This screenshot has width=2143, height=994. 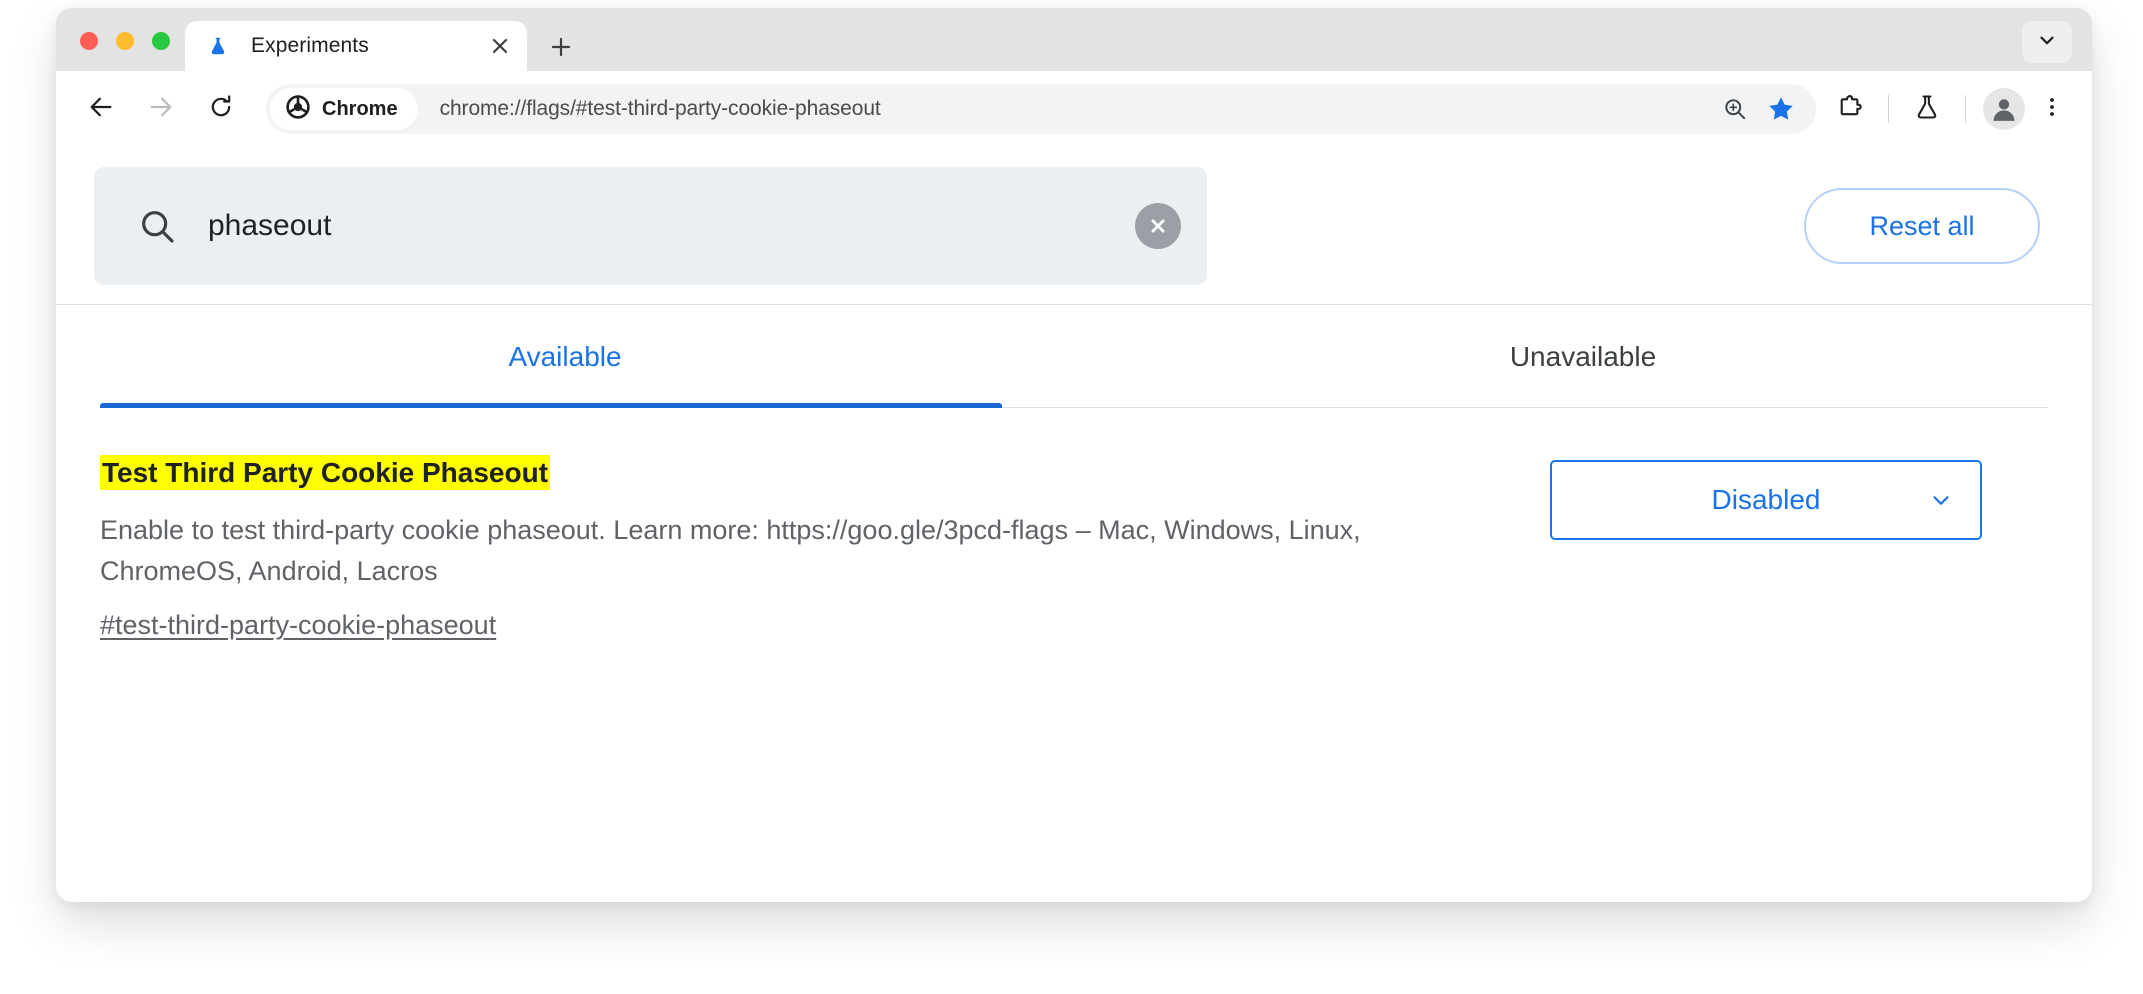 I want to click on tab-unavailable: Unavailable, so click(x=1583, y=356).